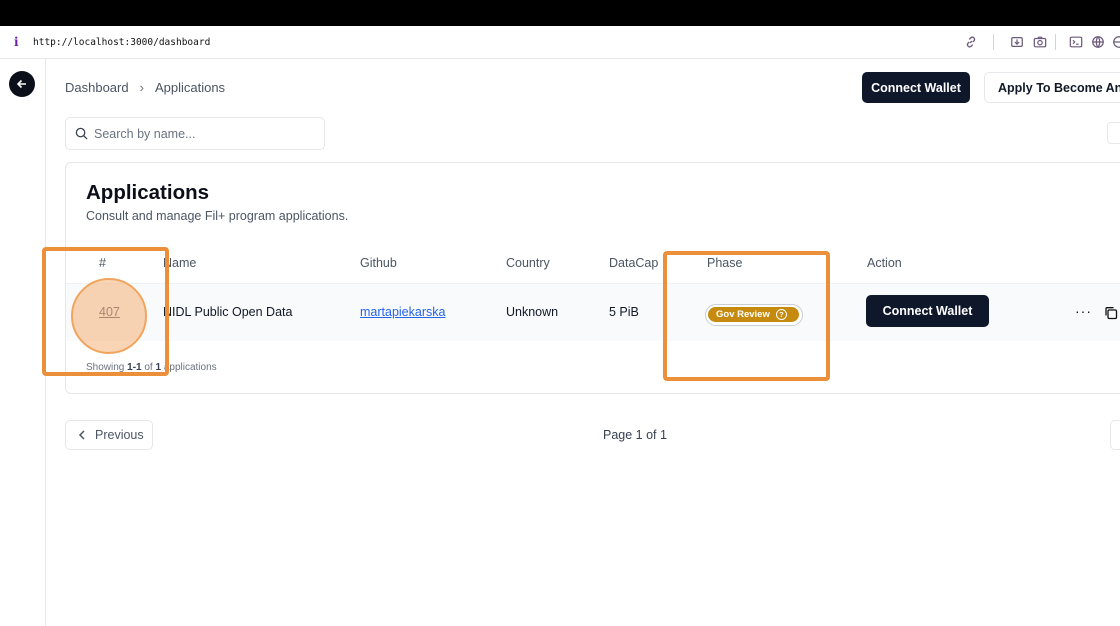  What do you see at coordinates (1052, 87) in the screenshot?
I see `apply-notary-button: Apply To Become An A` at bounding box center [1052, 87].